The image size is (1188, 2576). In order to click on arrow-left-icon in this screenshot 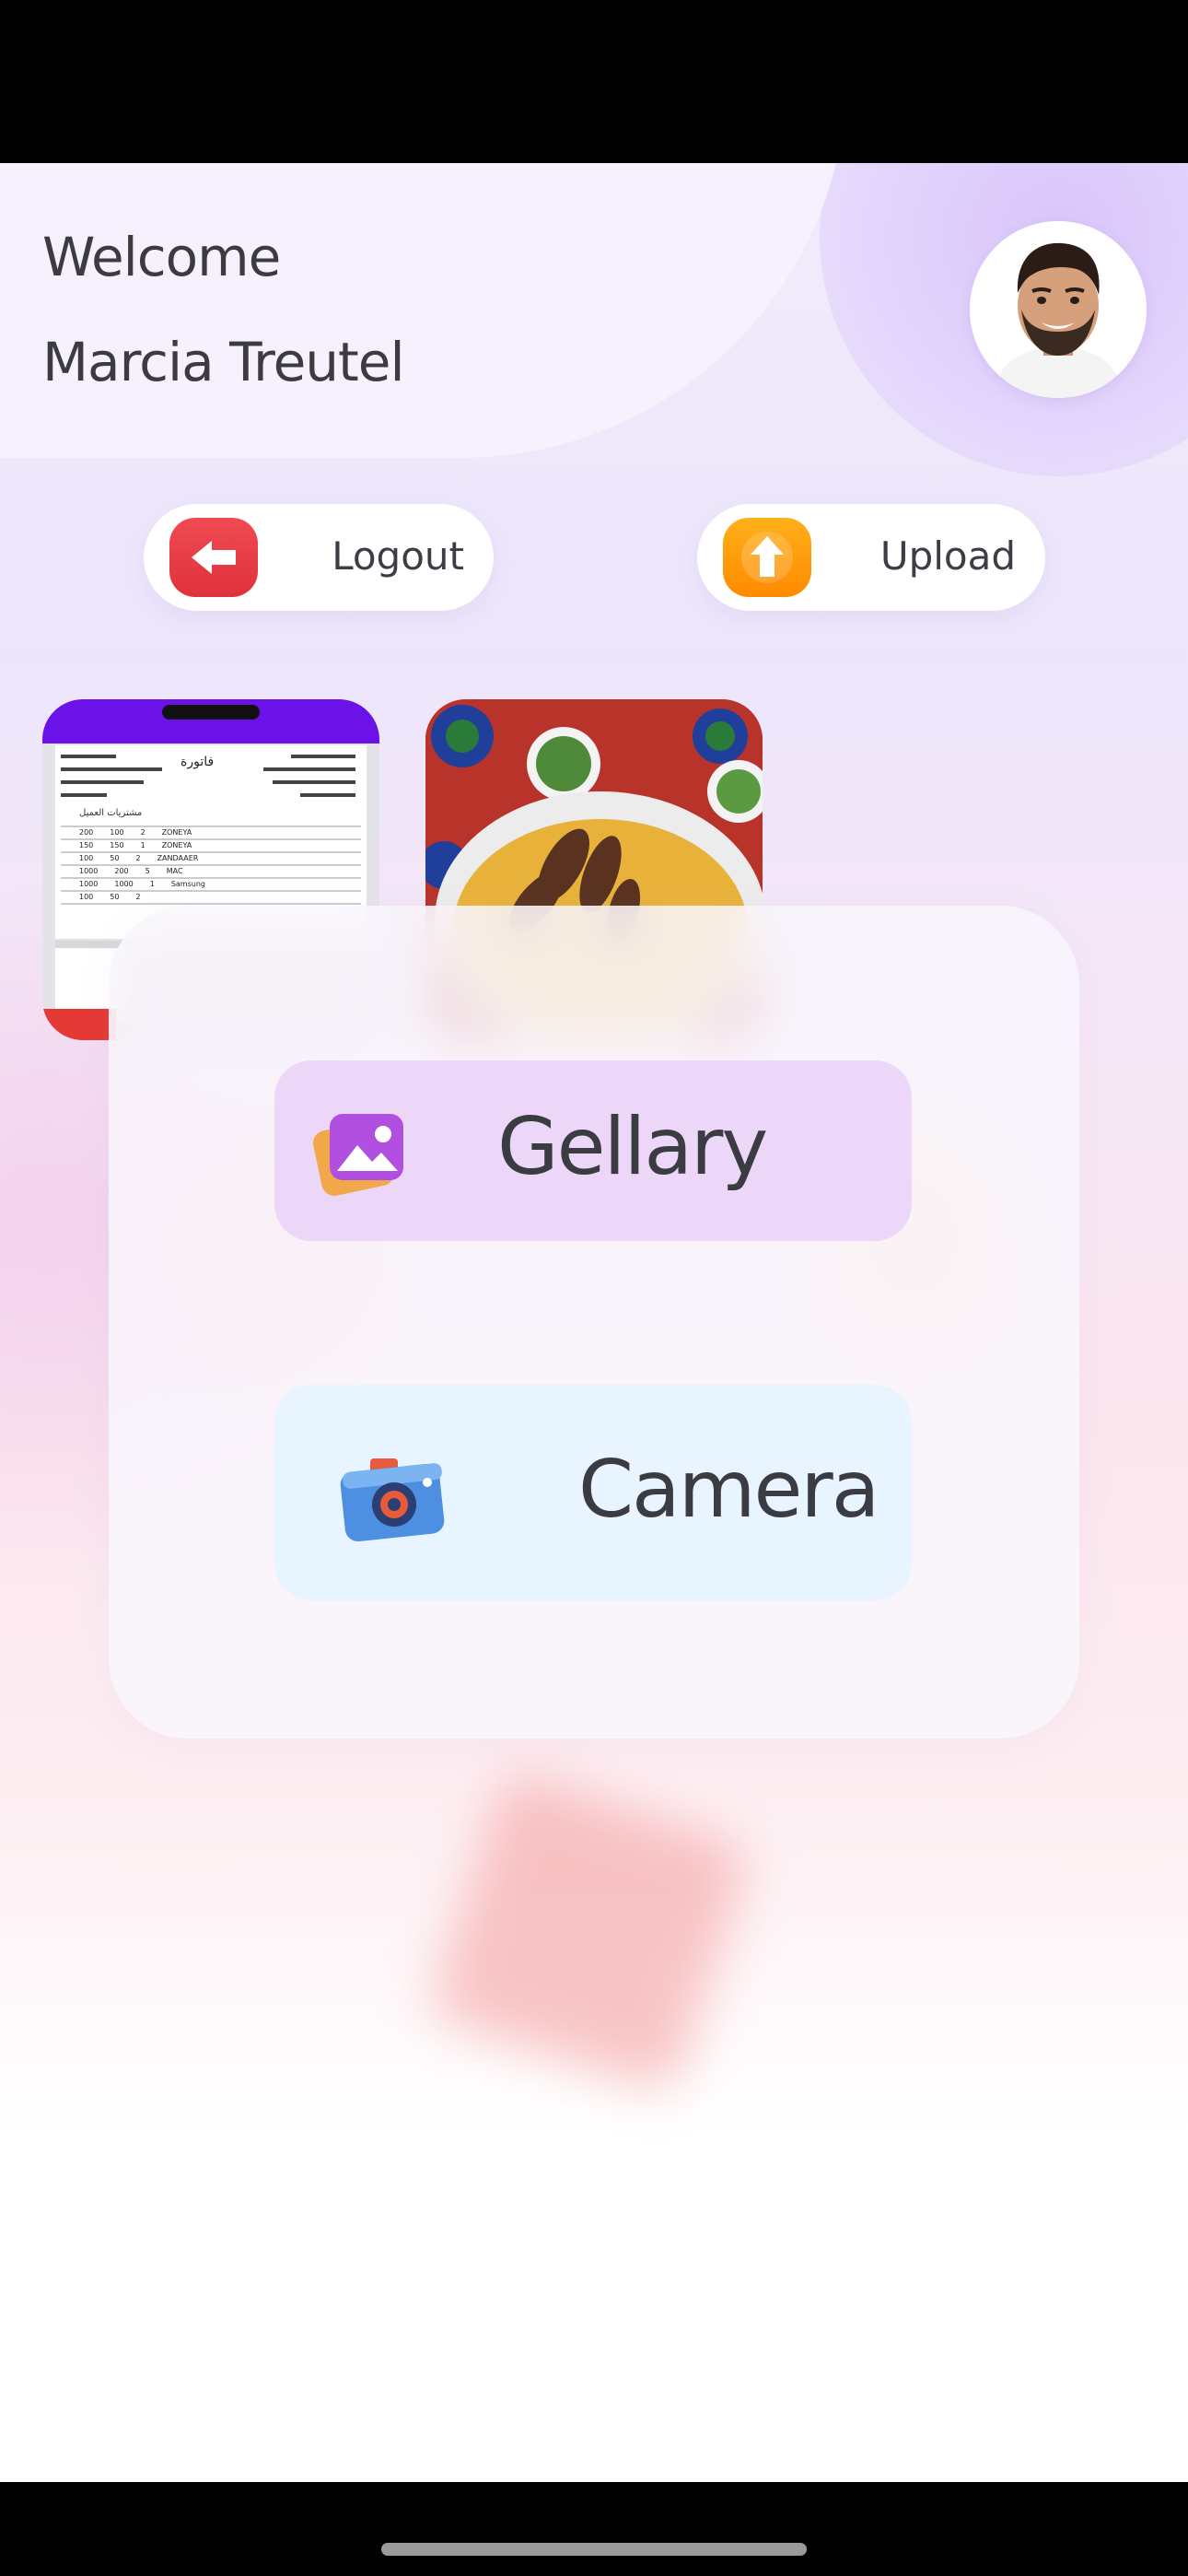, I will do `click(214, 557)`.